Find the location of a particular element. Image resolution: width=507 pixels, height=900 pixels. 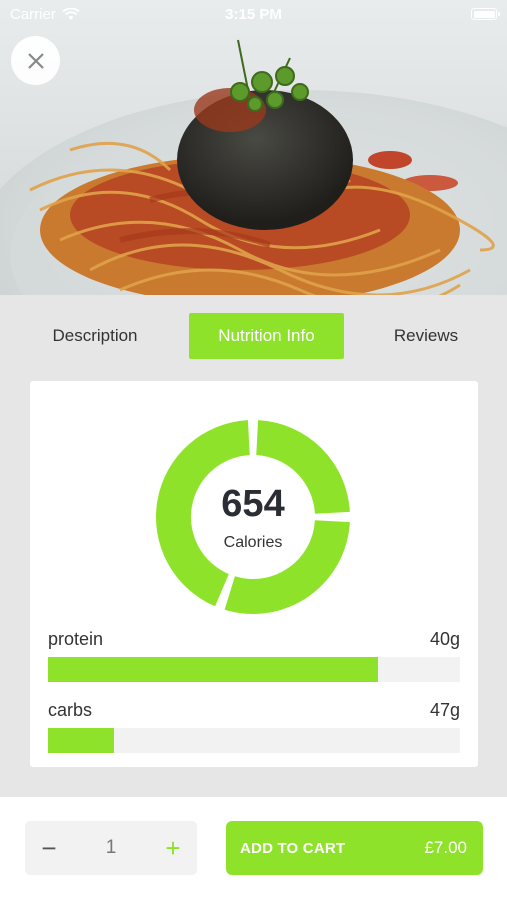

close-icon is located at coordinates (35, 60).